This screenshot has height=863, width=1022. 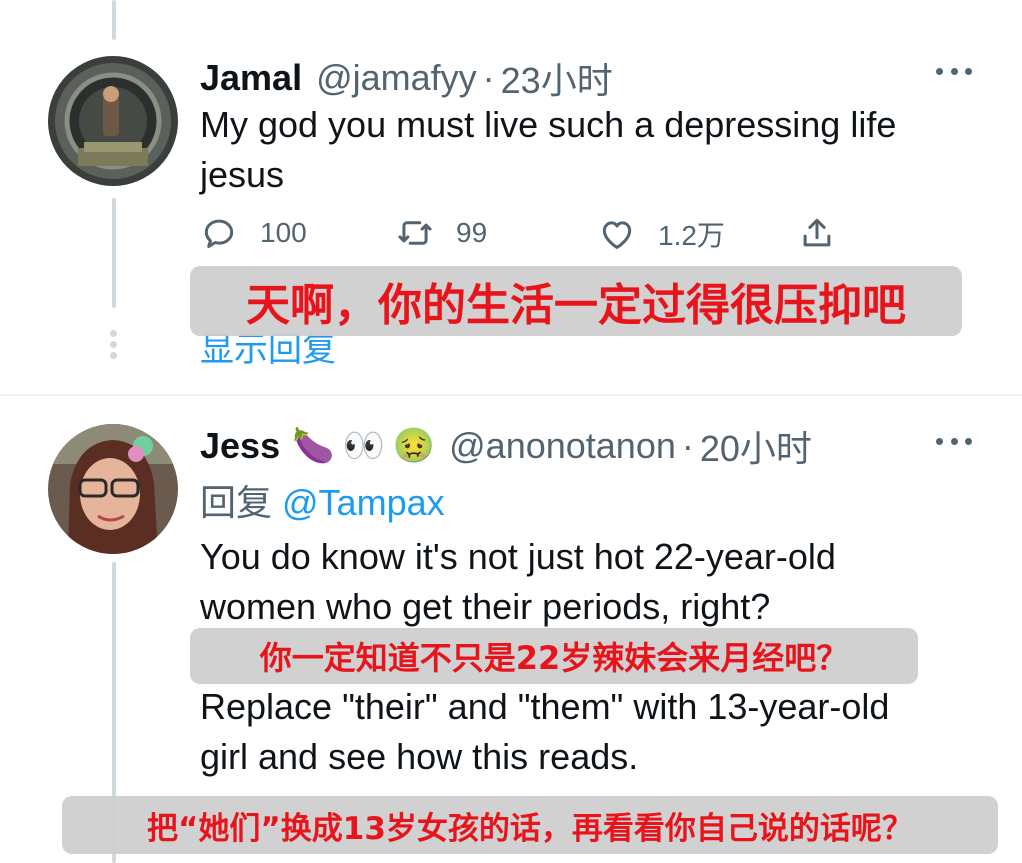 I want to click on retweet-icon, so click(x=415, y=233).